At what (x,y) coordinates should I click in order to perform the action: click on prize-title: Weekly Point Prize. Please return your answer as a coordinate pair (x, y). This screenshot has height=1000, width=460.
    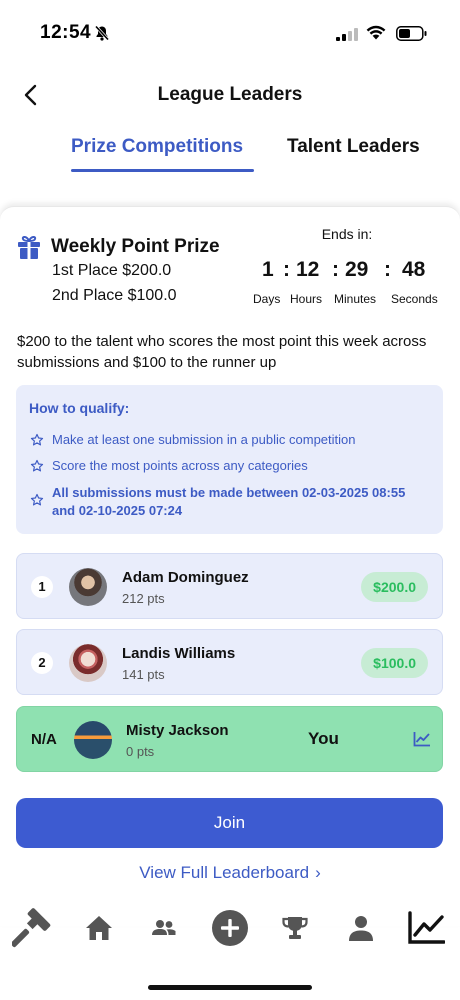
    Looking at the image, I should click on (135, 246).